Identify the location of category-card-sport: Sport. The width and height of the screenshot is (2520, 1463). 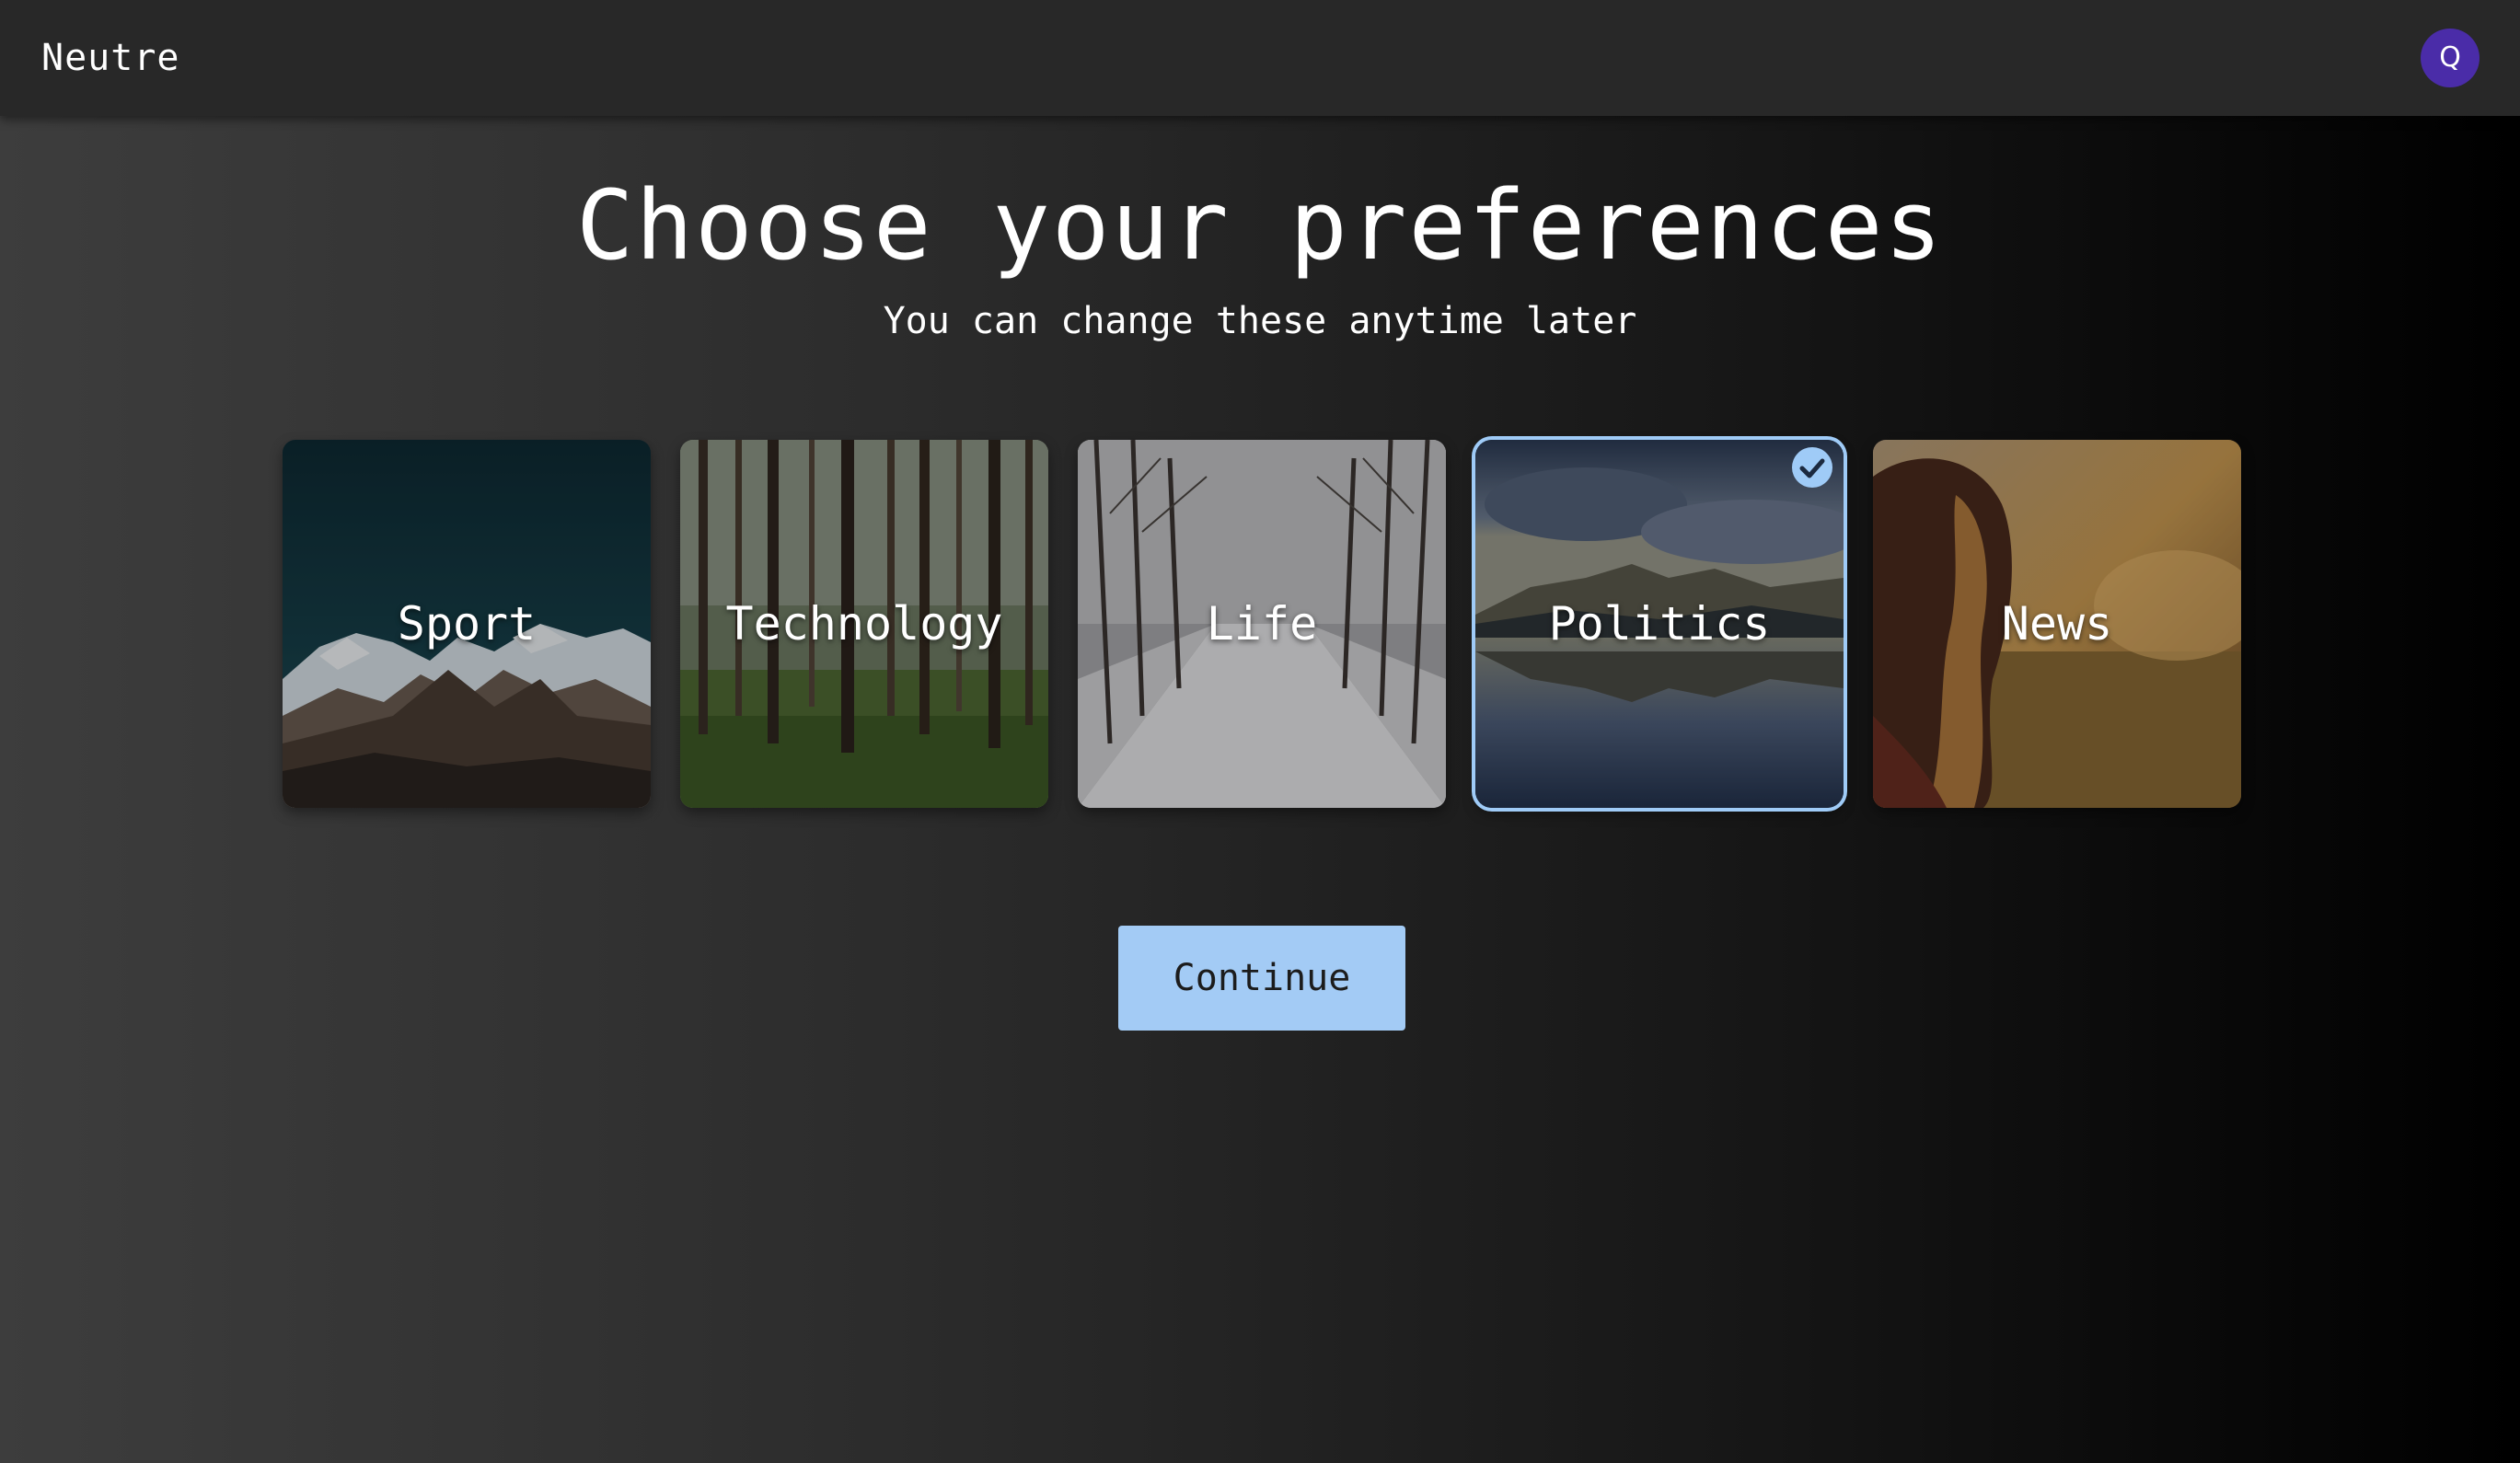
(467, 624).